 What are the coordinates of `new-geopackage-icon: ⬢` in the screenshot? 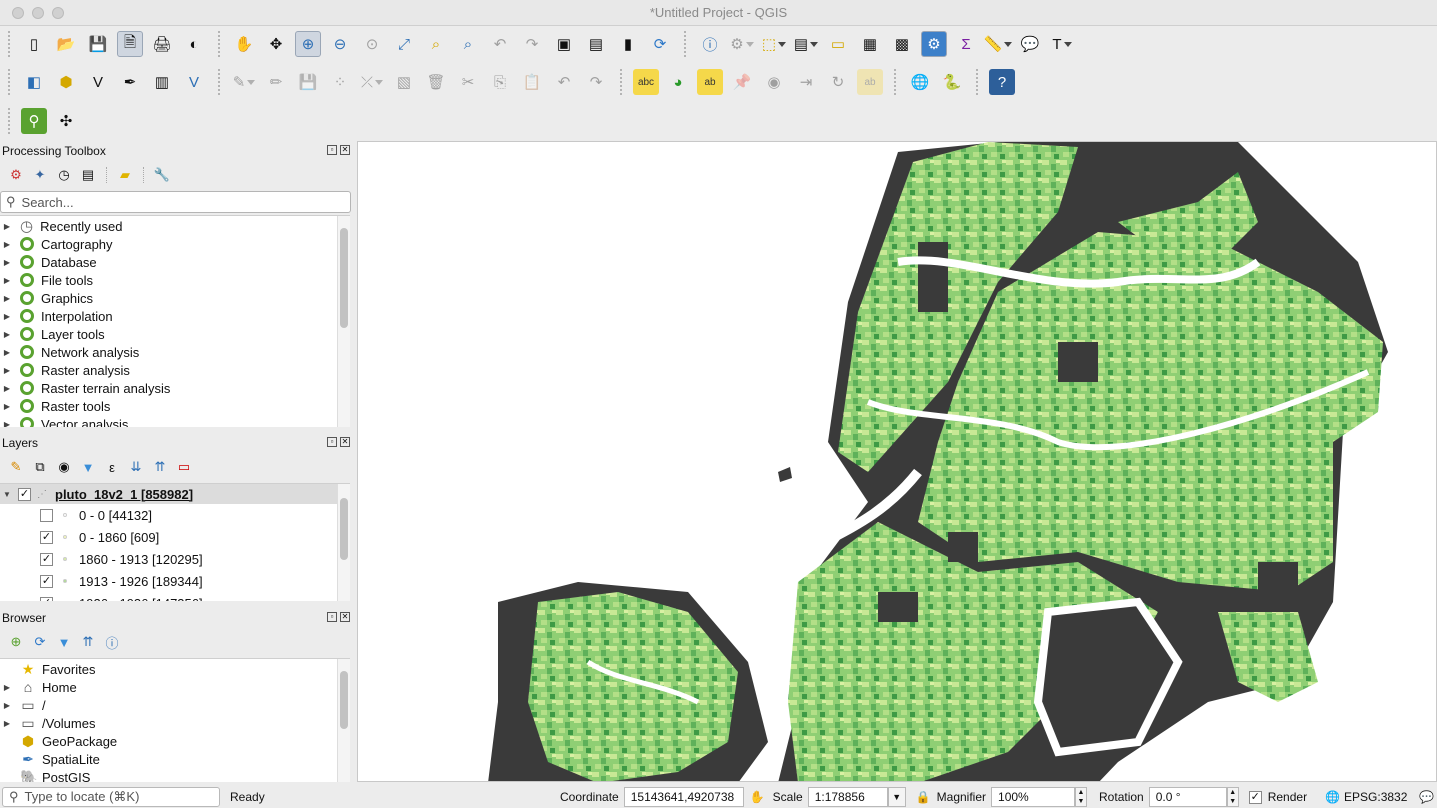 It's located at (66, 82).